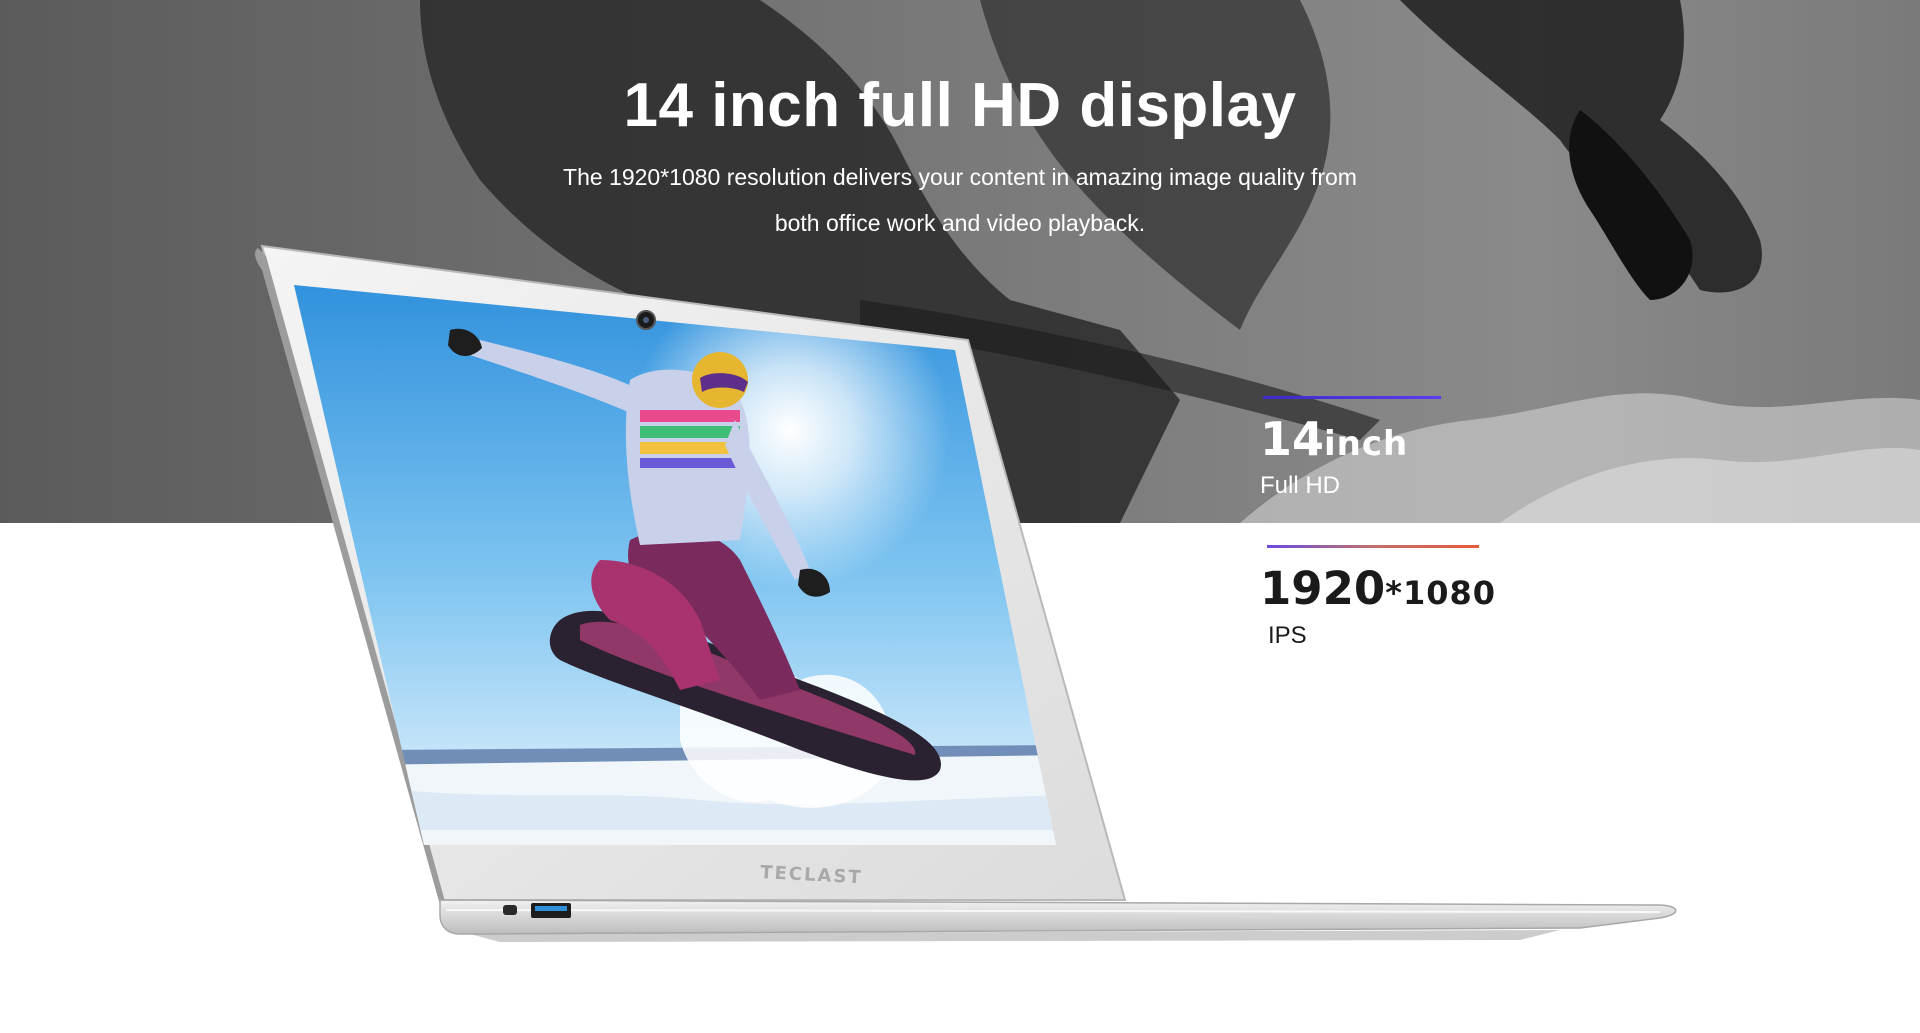 Image resolution: width=1920 pixels, height=1033 pixels. What do you see at coordinates (1366, 444) in the screenshot?
I see `spec-size-unit: inch` at bounding box center [1366, 444].